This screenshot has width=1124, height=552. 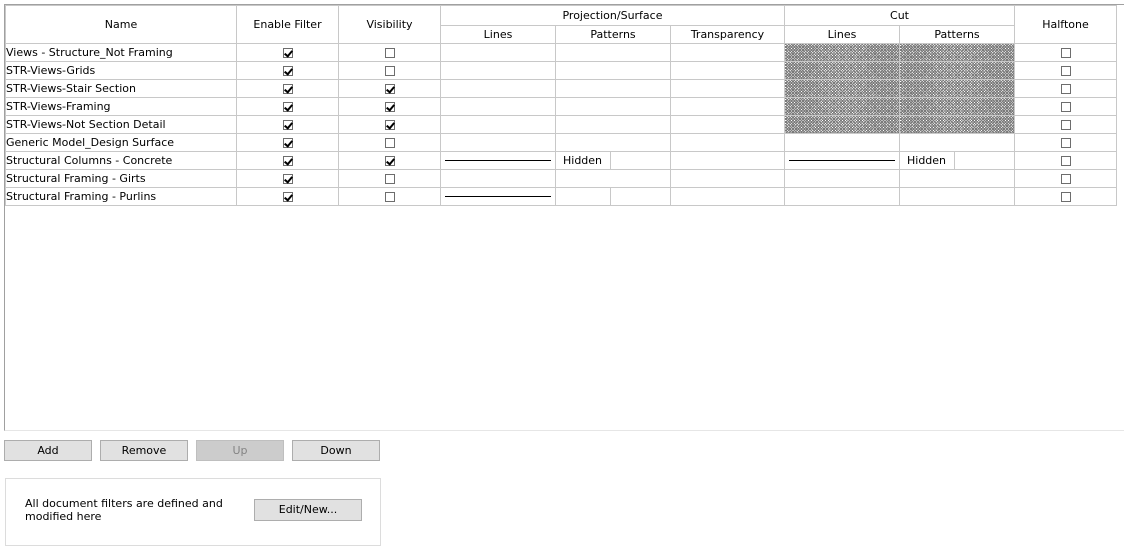 I want to click on filter-name-cell: Views - Structure_Not Framing, so click(x=121, y=52).